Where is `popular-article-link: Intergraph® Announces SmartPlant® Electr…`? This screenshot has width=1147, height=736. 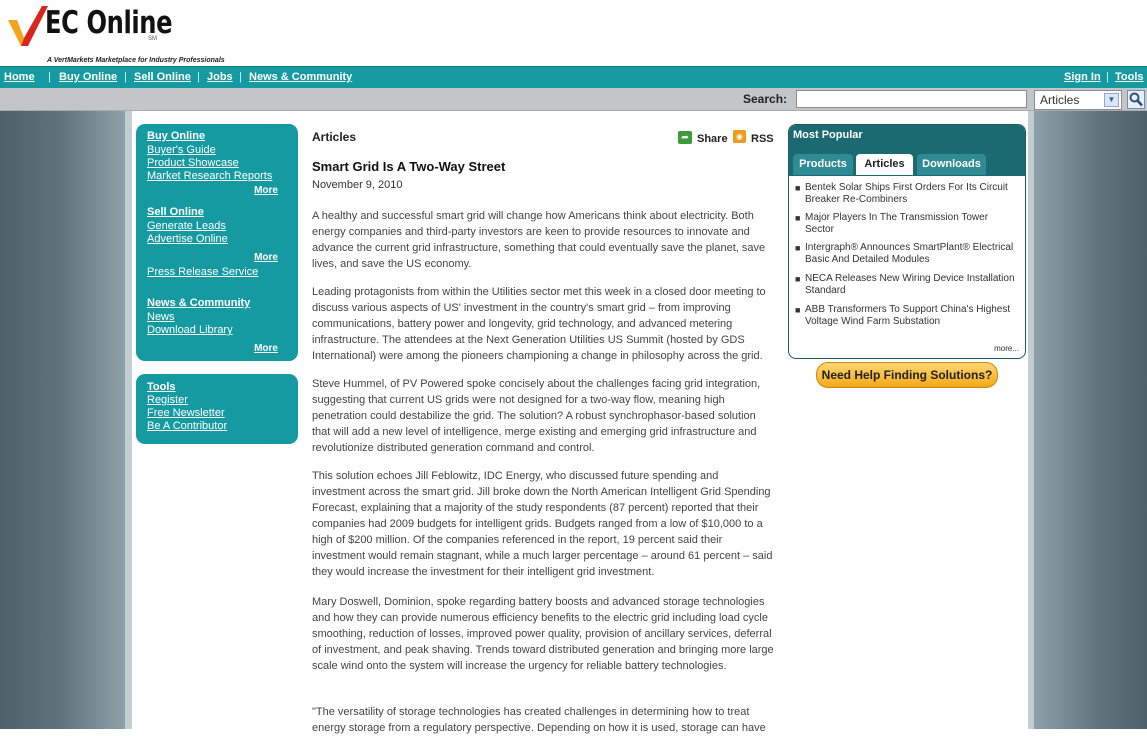
popular-article-link: Intergraph® Announces SmartPlant® Electr… is located at coordinates (909, 253).